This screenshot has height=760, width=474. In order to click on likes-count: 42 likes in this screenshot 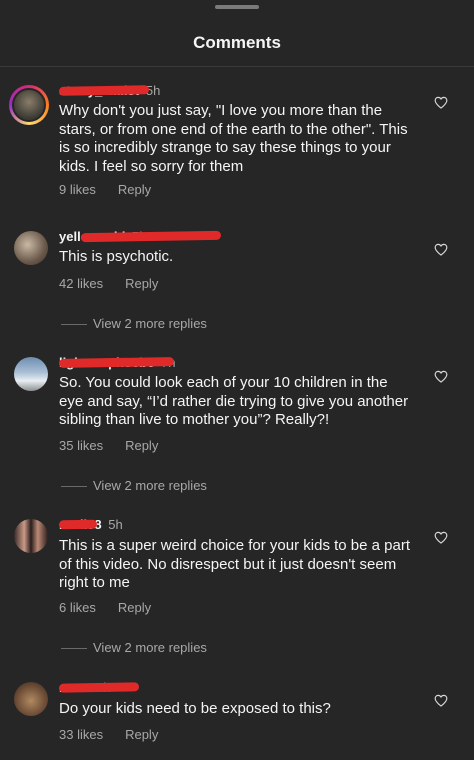, I will do `click(81, 283)`.